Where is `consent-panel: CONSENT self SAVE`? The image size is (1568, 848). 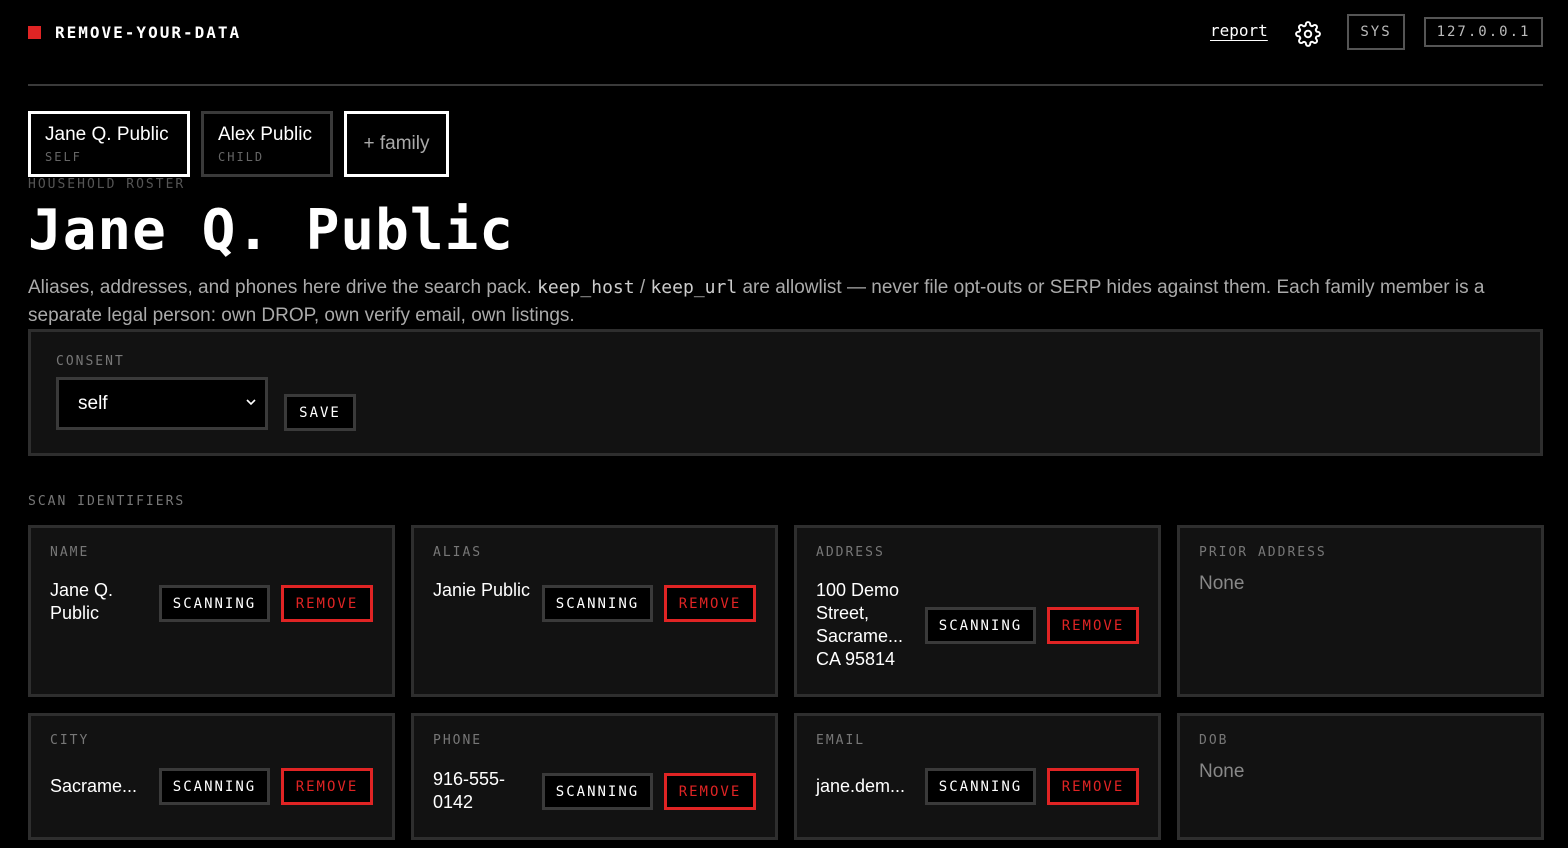
consent-panel: CONSENT self SAVE is located at coordinates (785, 392).